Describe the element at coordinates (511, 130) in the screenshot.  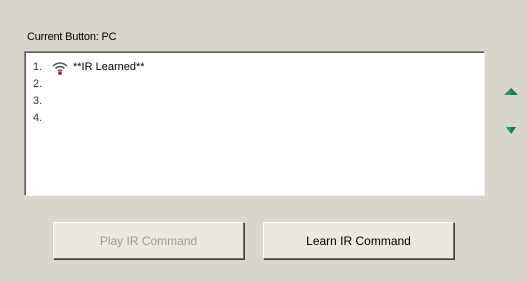
I see `arrow-down-icon` at that location.